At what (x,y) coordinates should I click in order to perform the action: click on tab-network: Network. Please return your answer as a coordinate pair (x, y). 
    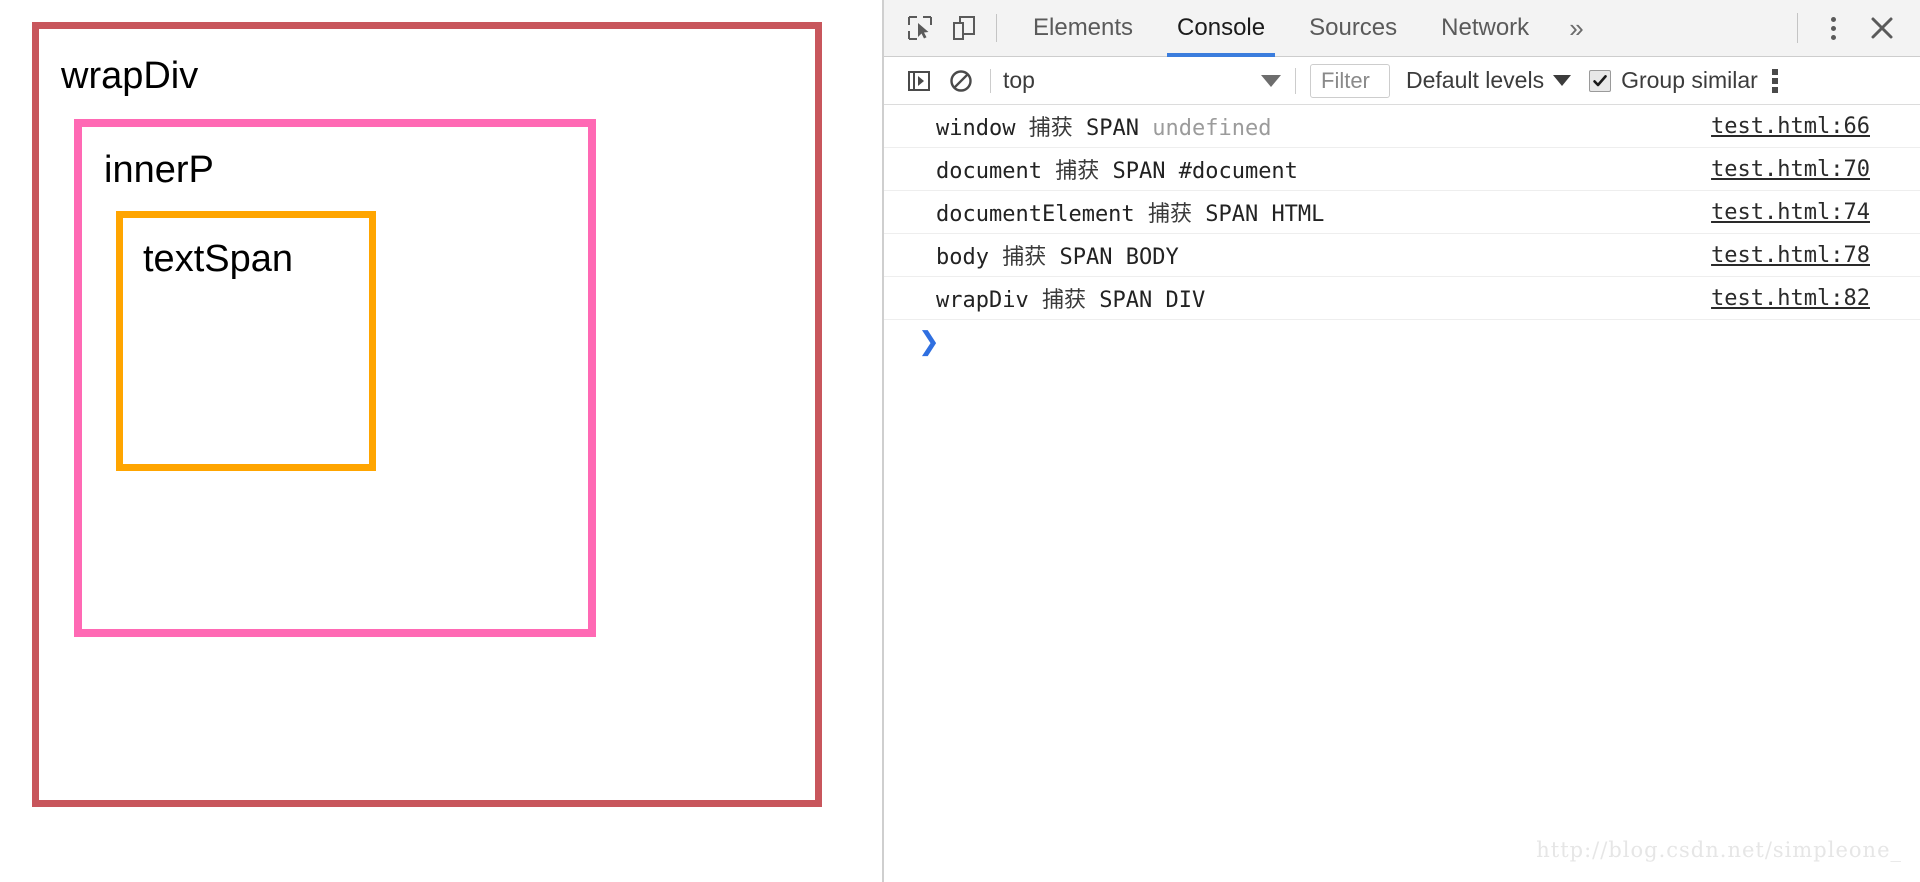
    Looking at the image, I should click on (1485, 28).